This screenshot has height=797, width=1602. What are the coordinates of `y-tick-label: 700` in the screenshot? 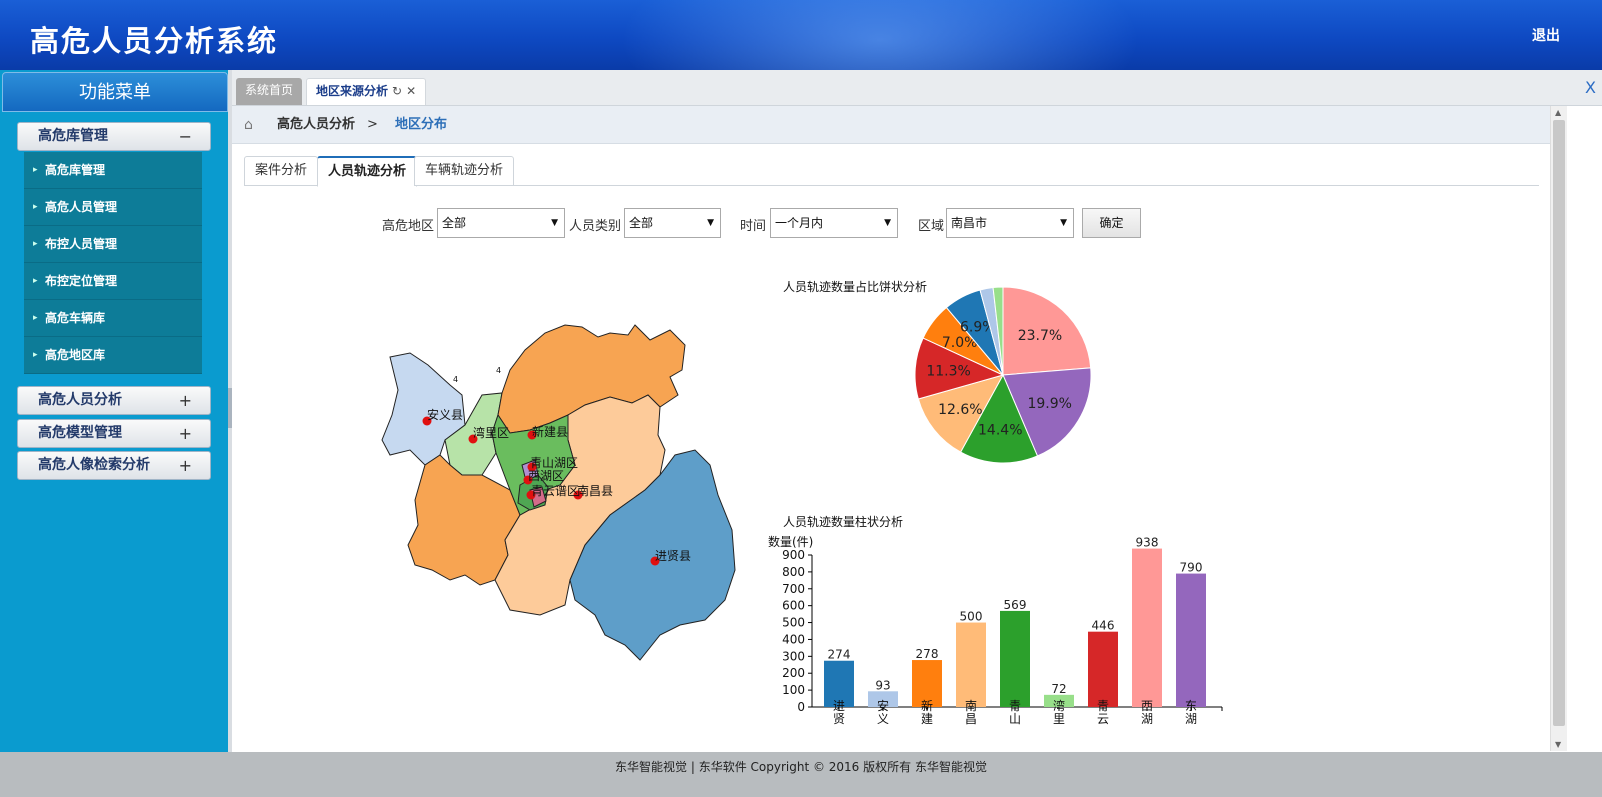 It's located at (793, 589).